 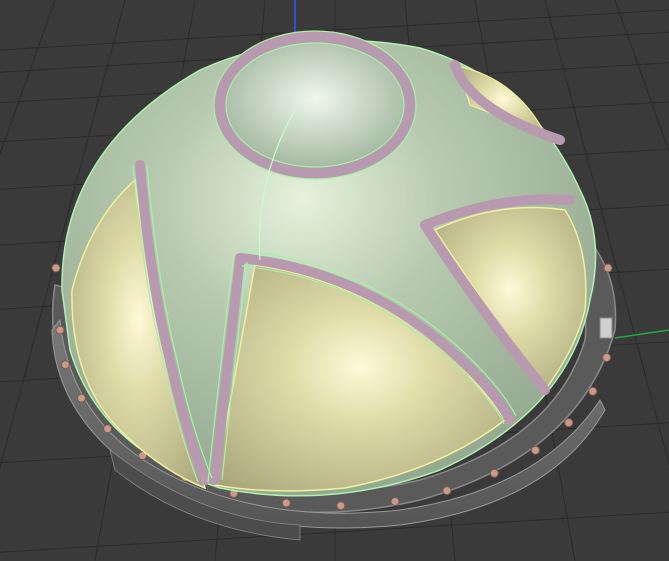 What do you see at coordinates (606, 328) in the screenshot?
I see `ring-latch` at bounding box center [606, 328].